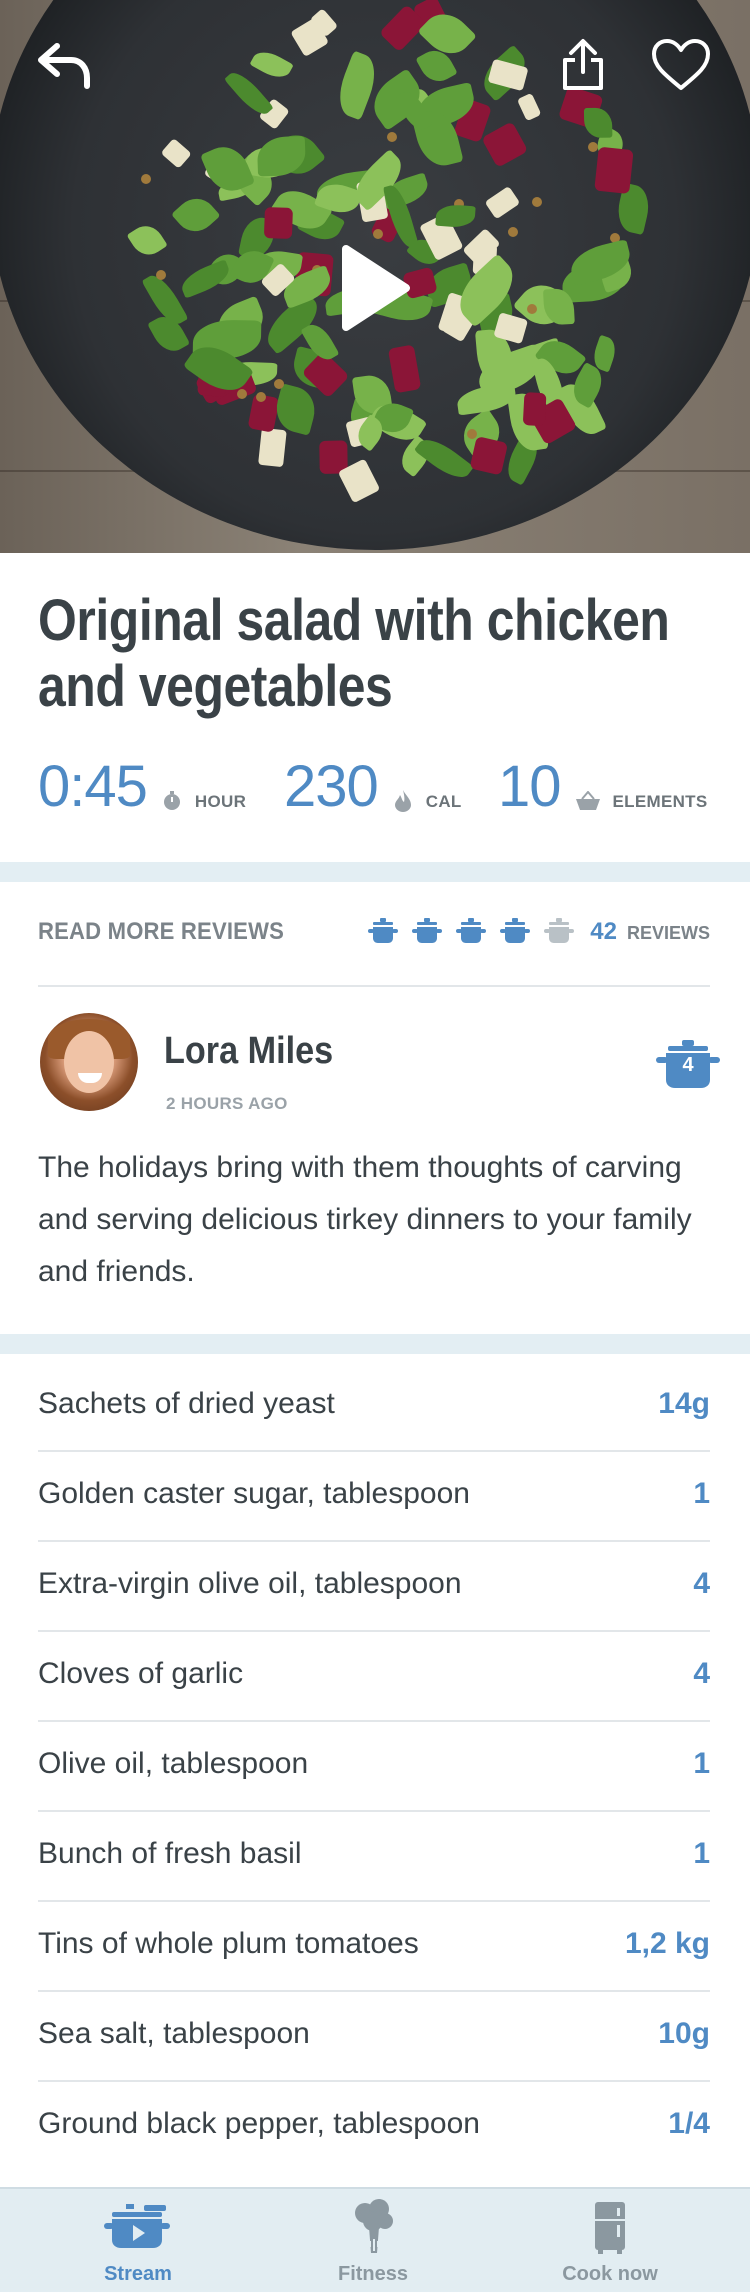 Image resolution: width=750 pixels, height=2292 pixels. I want to click on tab-fitness: Fitness, so click(373, 2240).